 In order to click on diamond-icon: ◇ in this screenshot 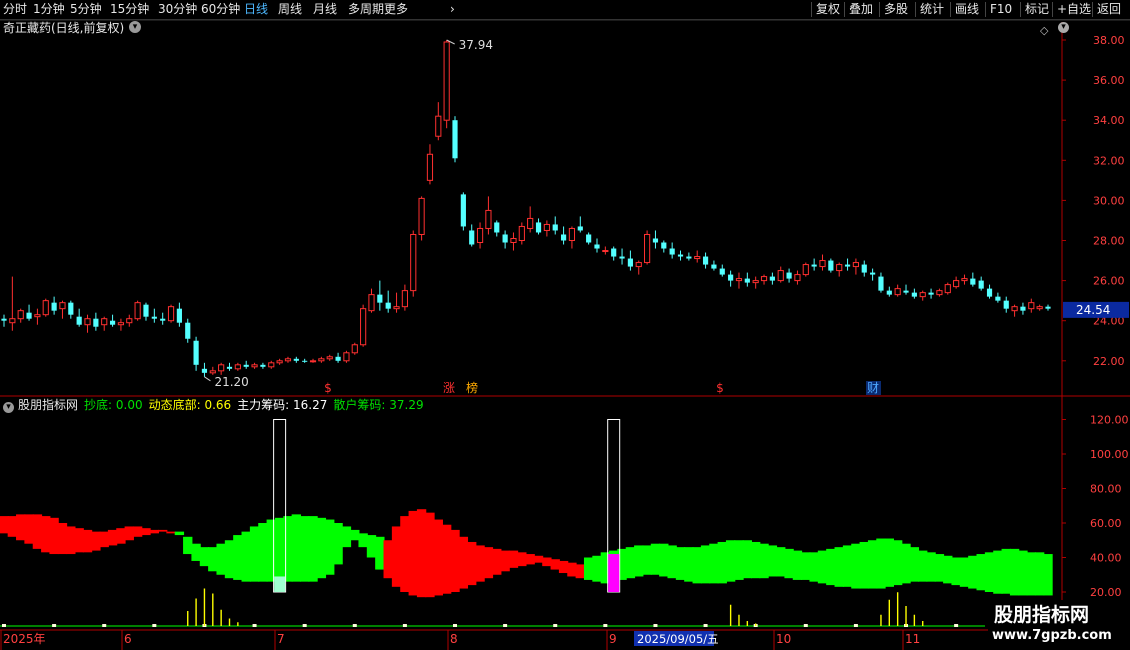, I will do `click(1044, 30)`.